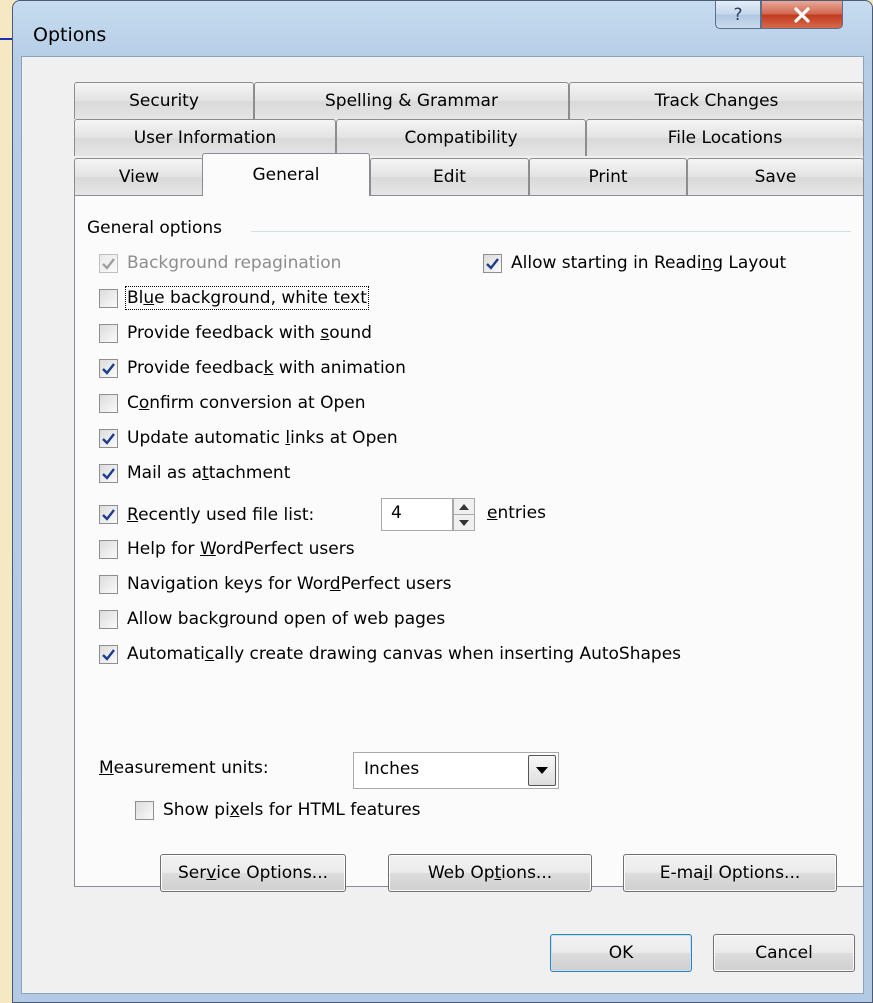 This screenshot has height=1003, width=873. I want to click on title-bar: Options ?, so click(442, 29).